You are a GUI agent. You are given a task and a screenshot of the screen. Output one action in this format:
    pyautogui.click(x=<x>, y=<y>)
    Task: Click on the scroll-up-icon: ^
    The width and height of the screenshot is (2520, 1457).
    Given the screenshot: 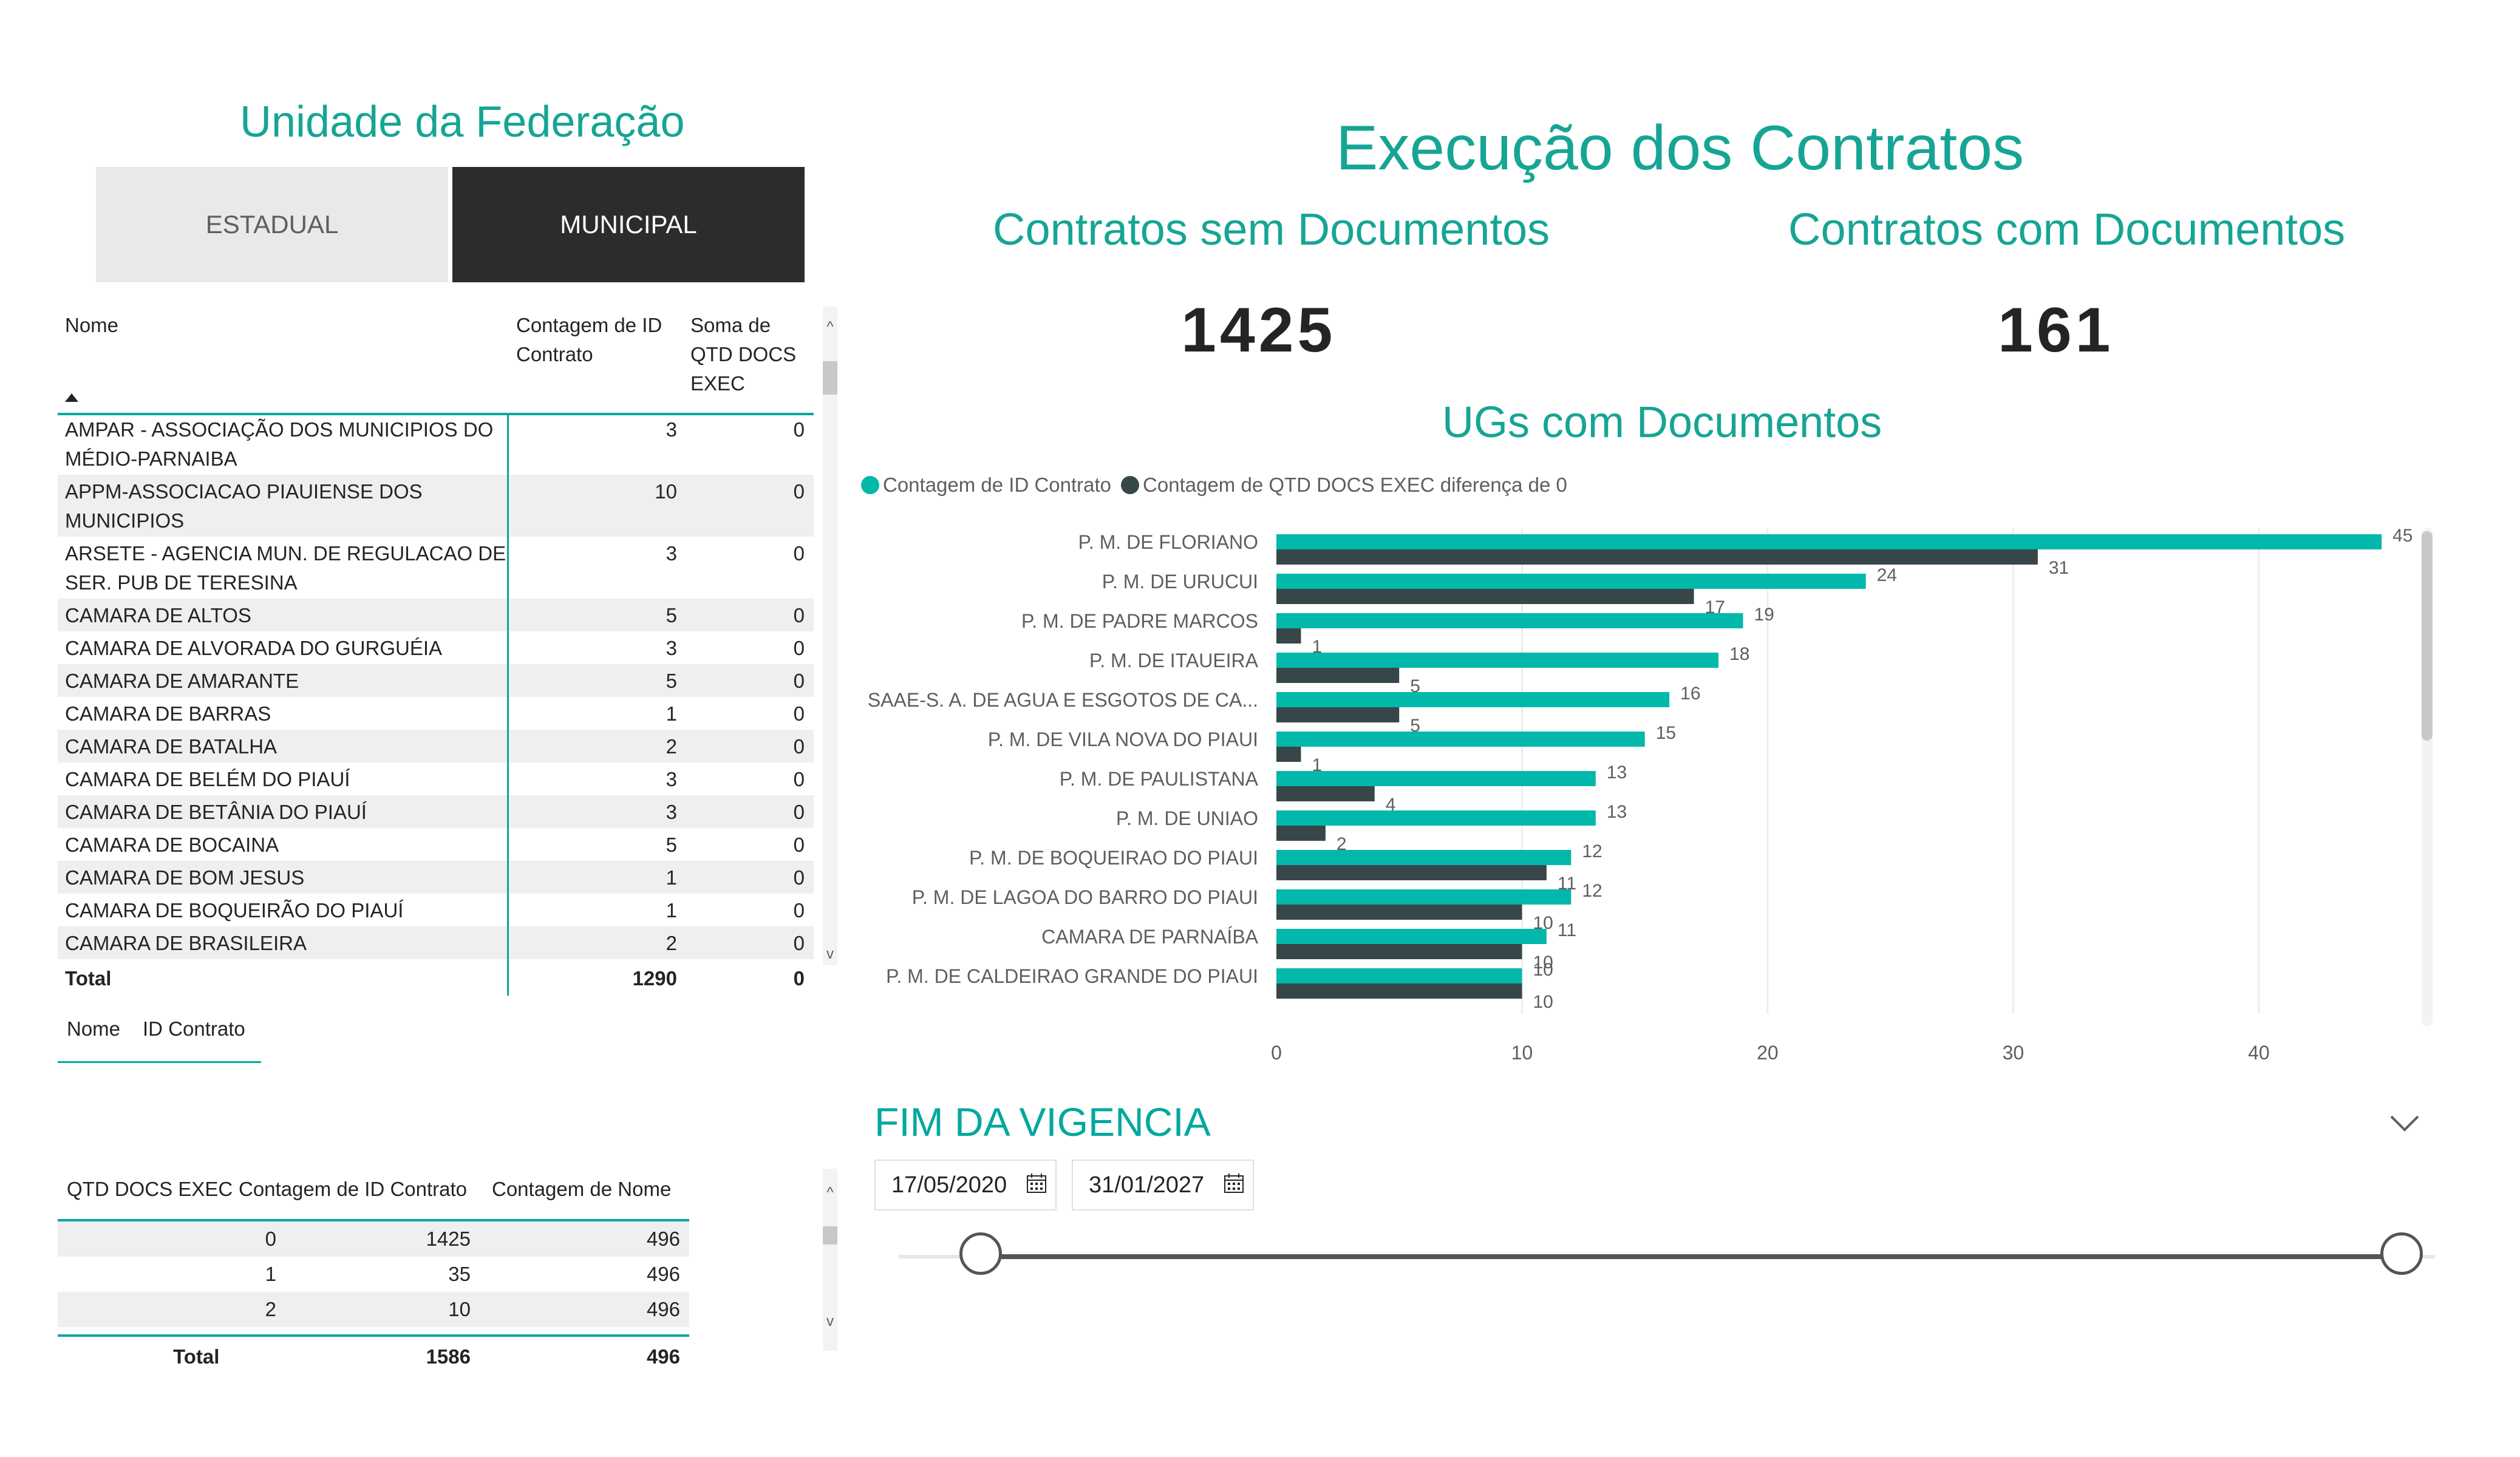 What is the action you would take?
    pyautogui.click(x=830, y=327)
    